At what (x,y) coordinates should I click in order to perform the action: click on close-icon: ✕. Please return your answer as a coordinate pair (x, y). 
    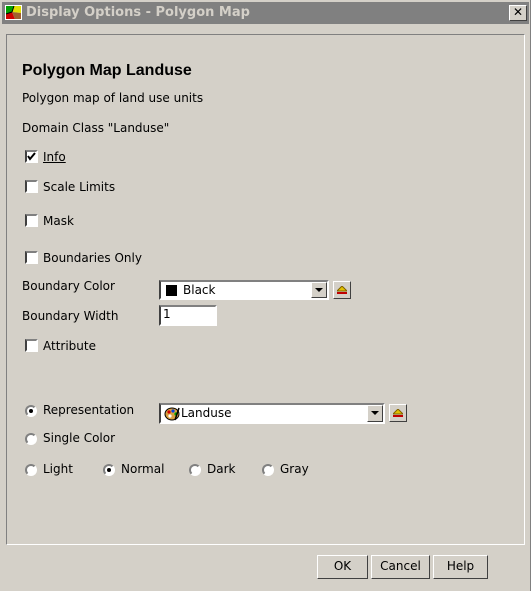
    Looking at the image, I should click on (518, 12).